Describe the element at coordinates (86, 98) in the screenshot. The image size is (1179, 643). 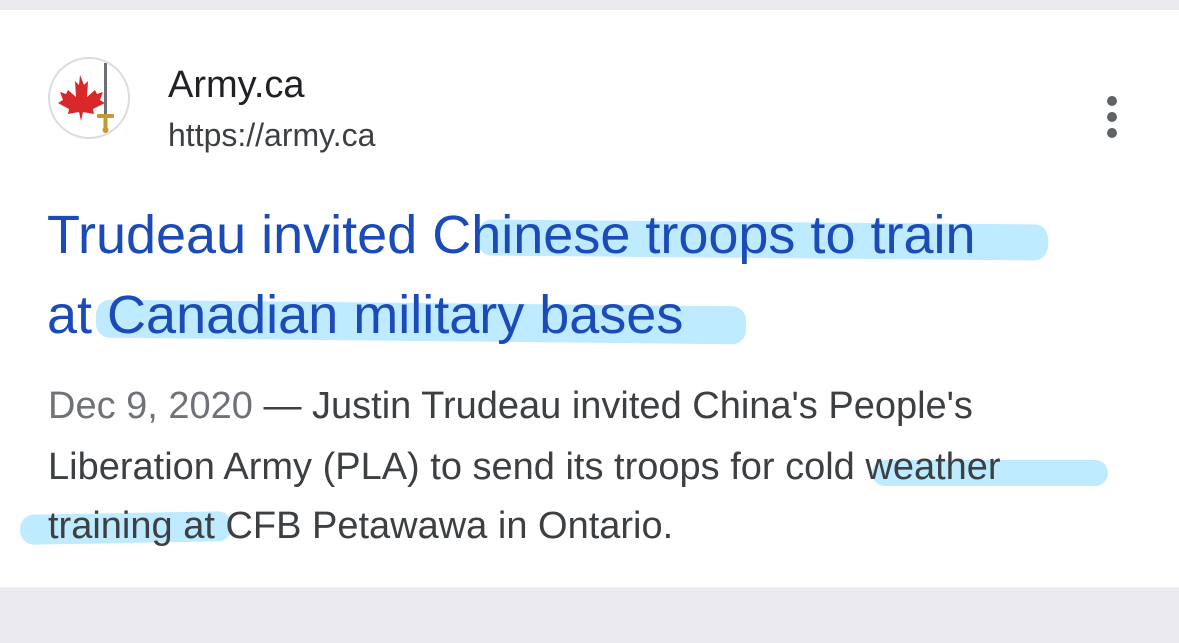
I see `maple-leaf-sword-icon` at that location.